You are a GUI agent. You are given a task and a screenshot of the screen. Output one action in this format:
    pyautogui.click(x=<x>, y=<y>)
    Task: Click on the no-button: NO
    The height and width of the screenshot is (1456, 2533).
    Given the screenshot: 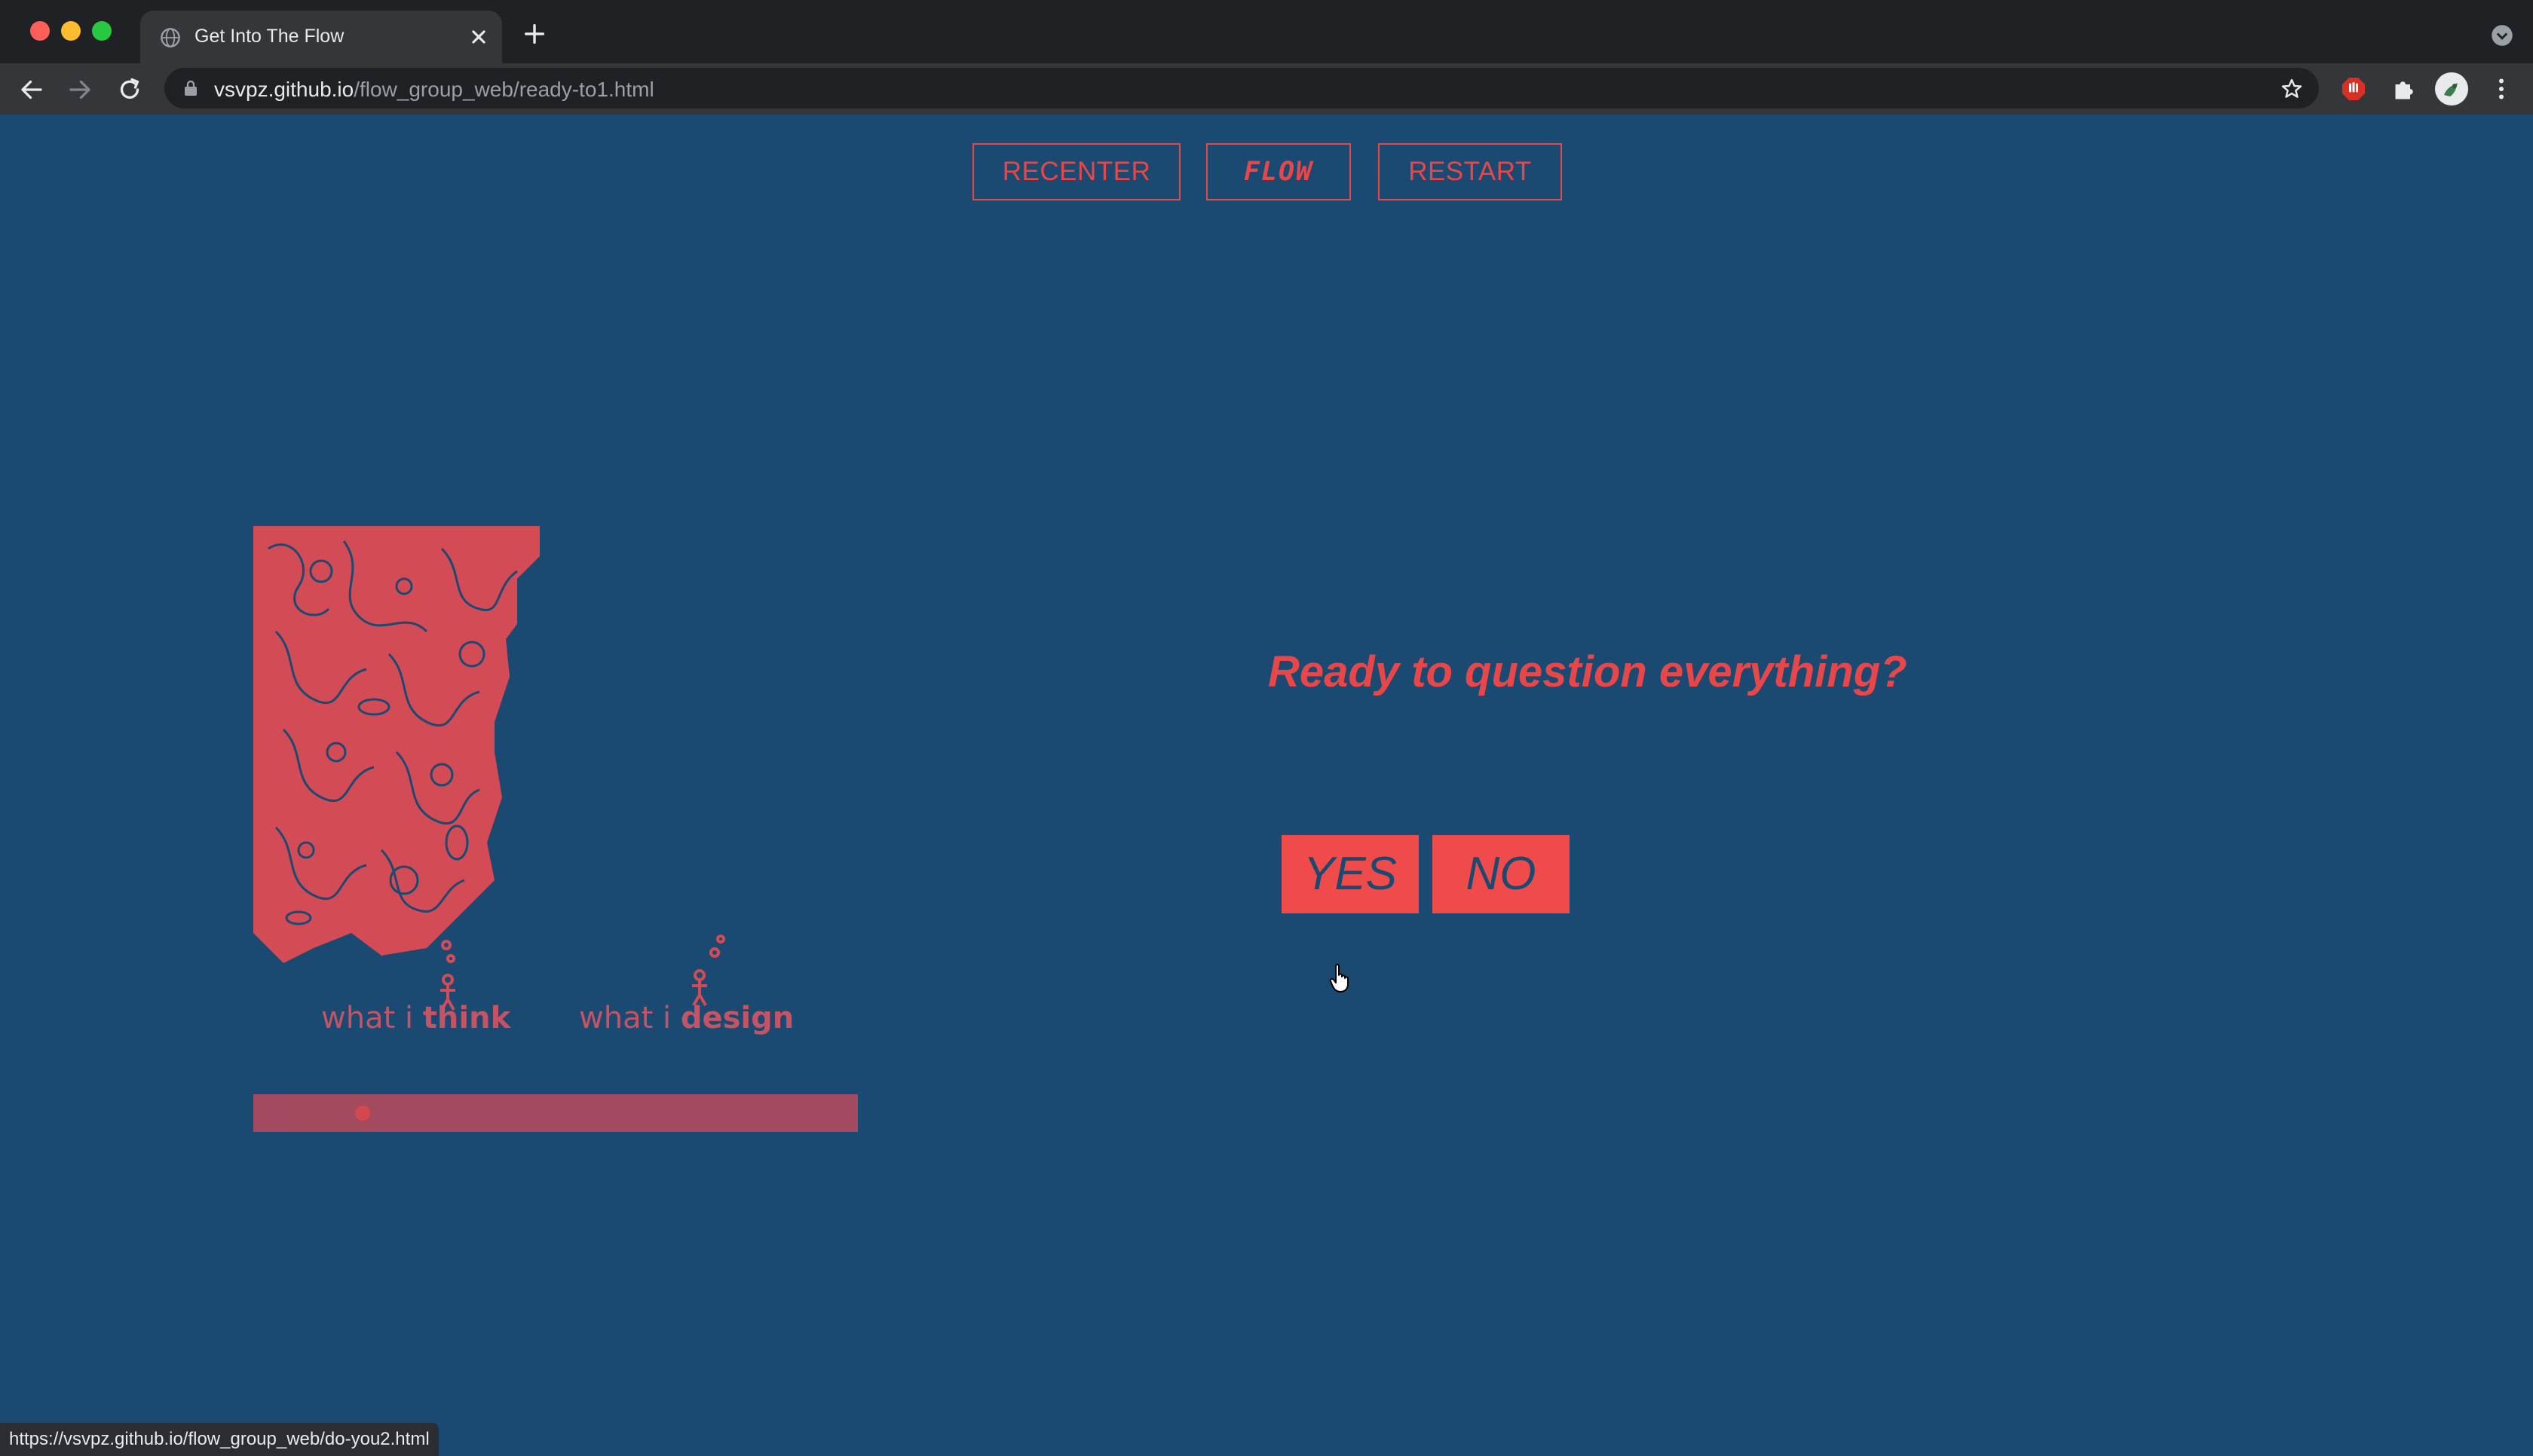 What is the action you would take?
    pyautogui.click(x=1501, y=874)
    